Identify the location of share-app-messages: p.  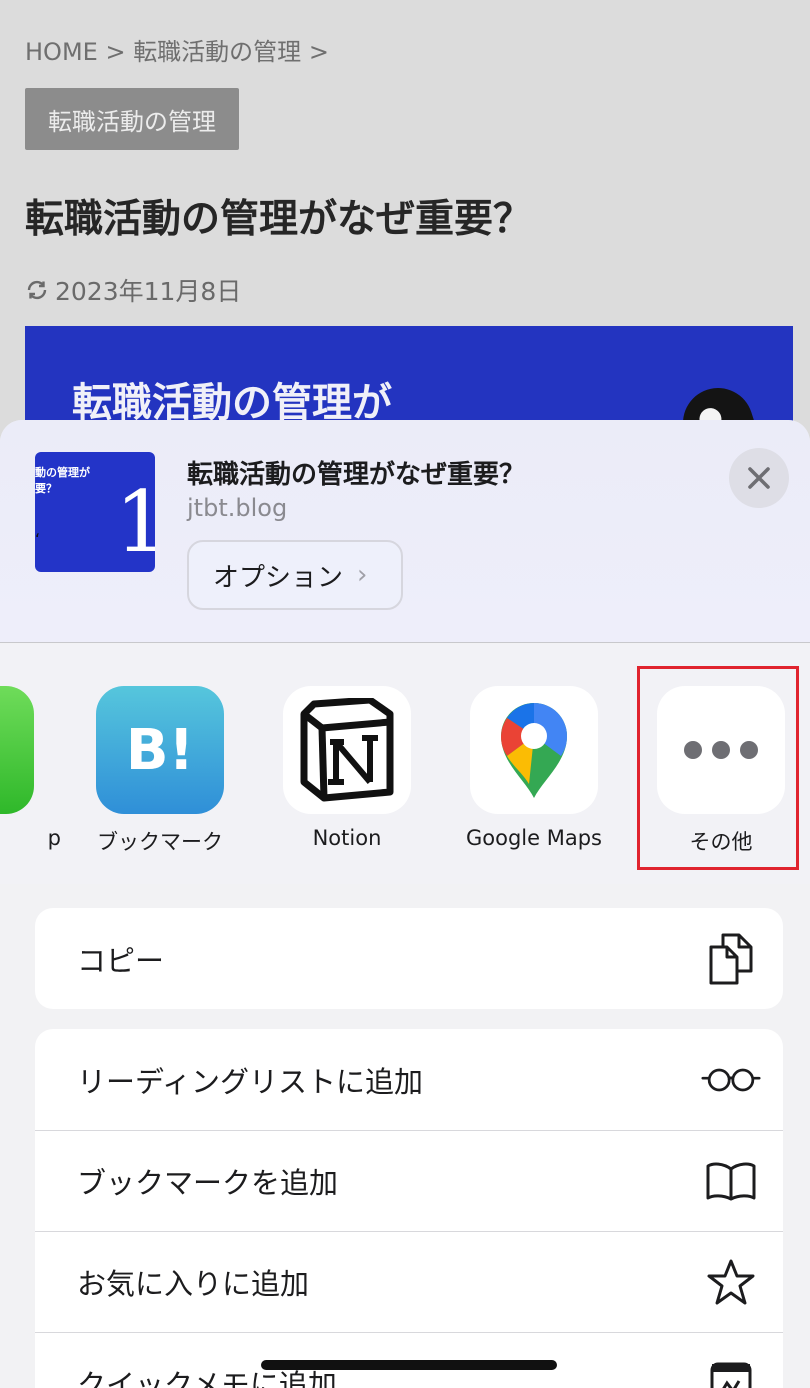
(32, 771).